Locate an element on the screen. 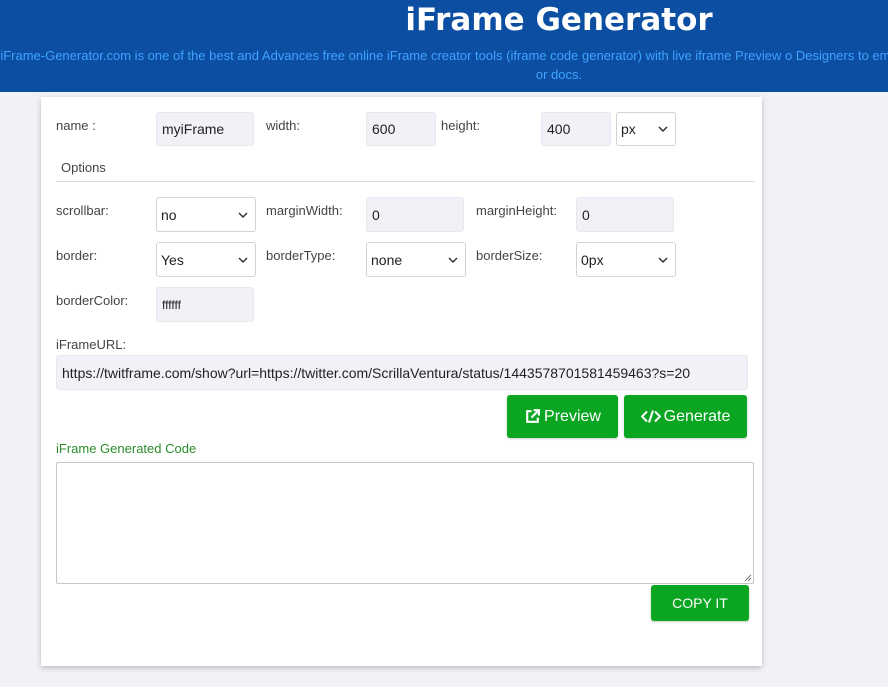 Image resolution: width=888 pixels, height=687 pixels. bordersize-label: borderSize: is located at coordinates (509, 255).